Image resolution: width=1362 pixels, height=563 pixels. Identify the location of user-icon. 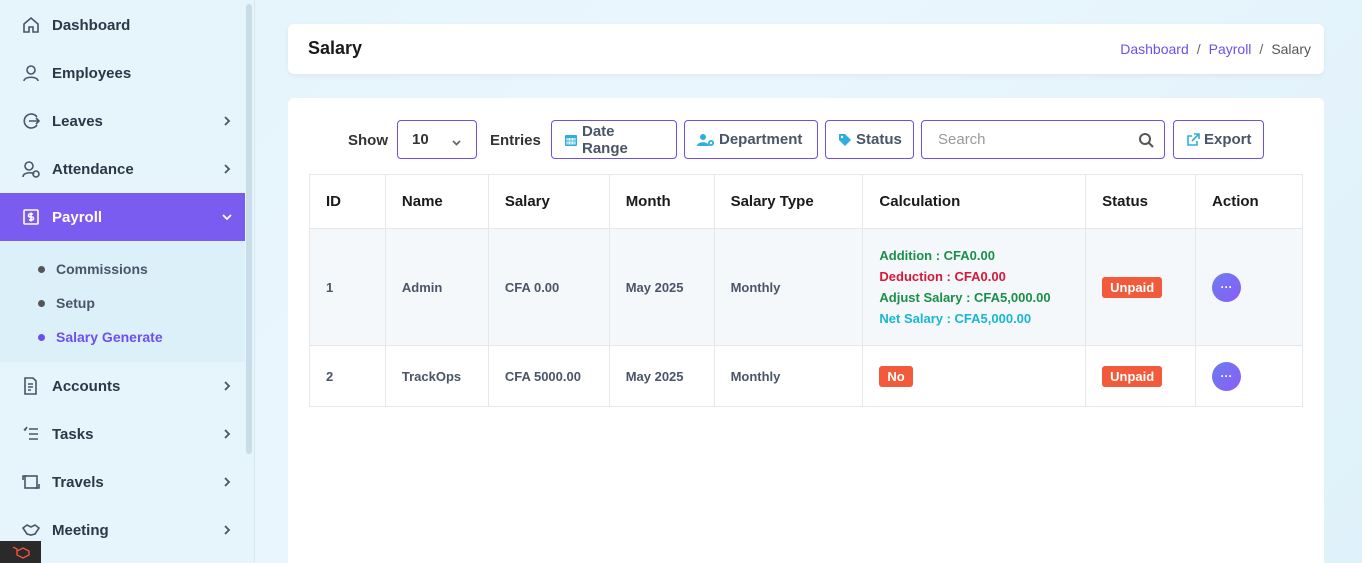
(31, 73).